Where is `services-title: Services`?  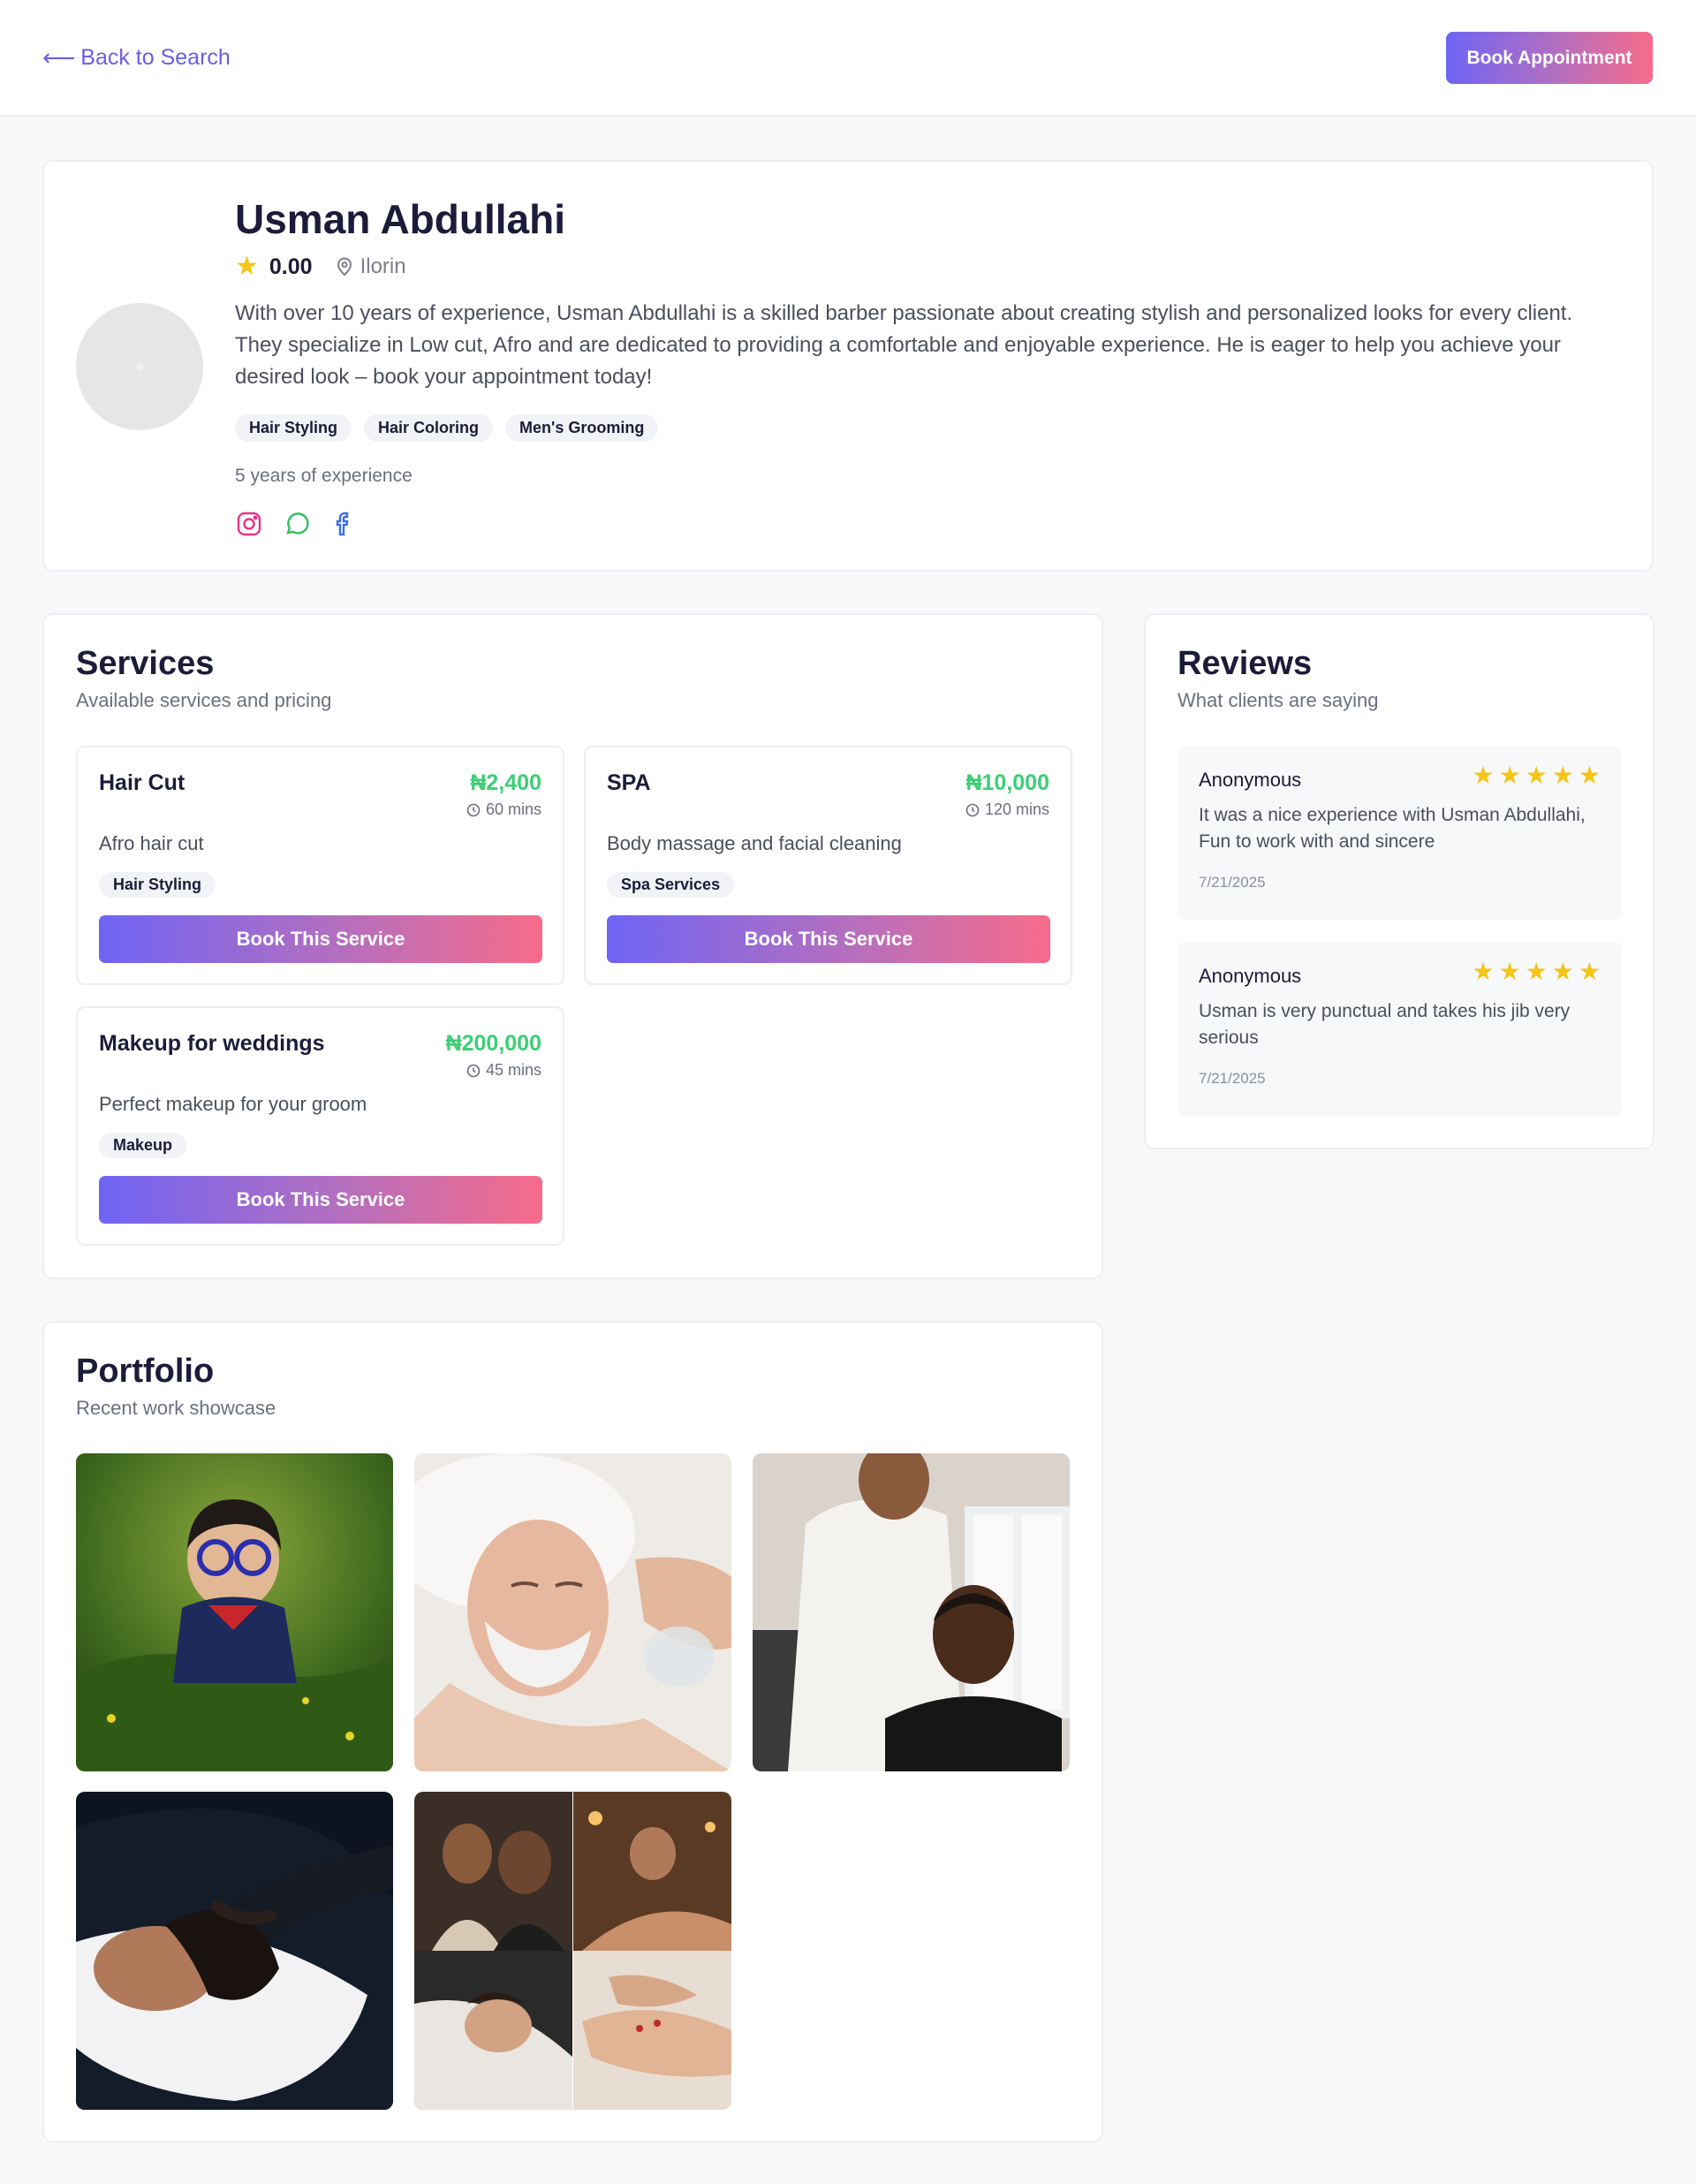 services-title: Services is located at coordinates (145, 663).